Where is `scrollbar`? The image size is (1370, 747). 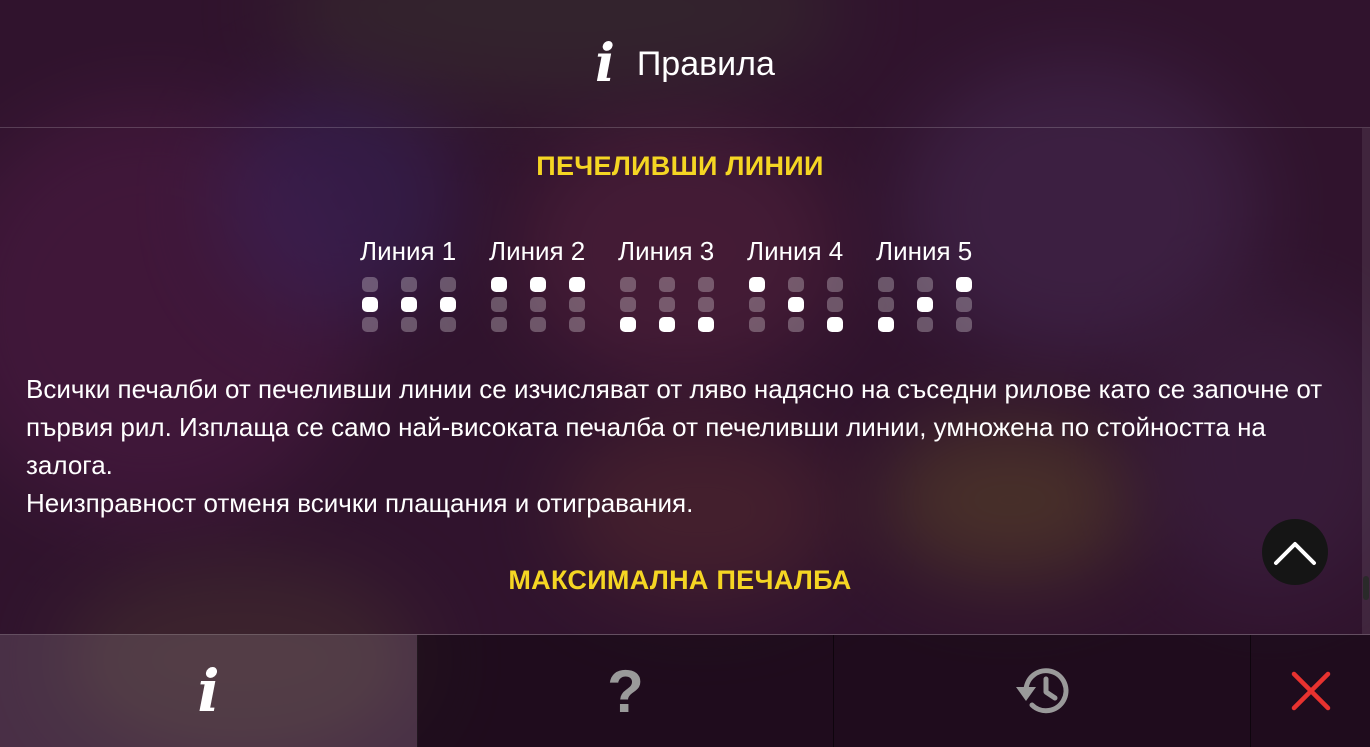 scrollbar is located at coordinates (1366, 381).